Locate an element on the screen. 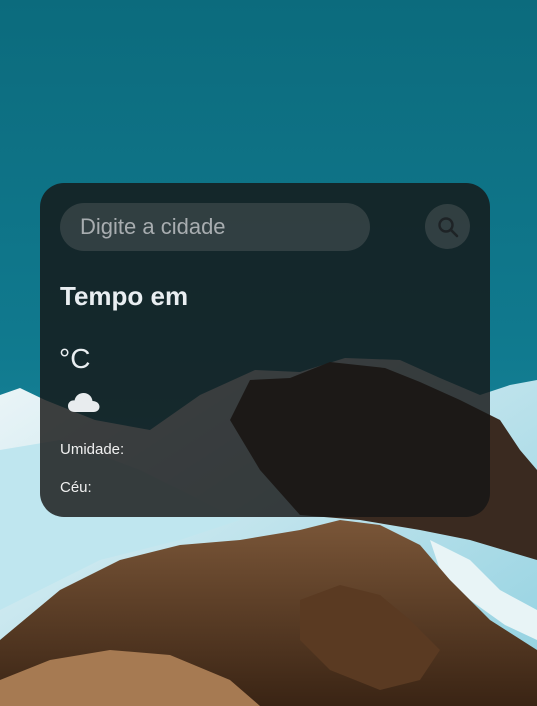 This screenshot has height=706, width=537. cloud-icon is located at coordinates (84, 402).